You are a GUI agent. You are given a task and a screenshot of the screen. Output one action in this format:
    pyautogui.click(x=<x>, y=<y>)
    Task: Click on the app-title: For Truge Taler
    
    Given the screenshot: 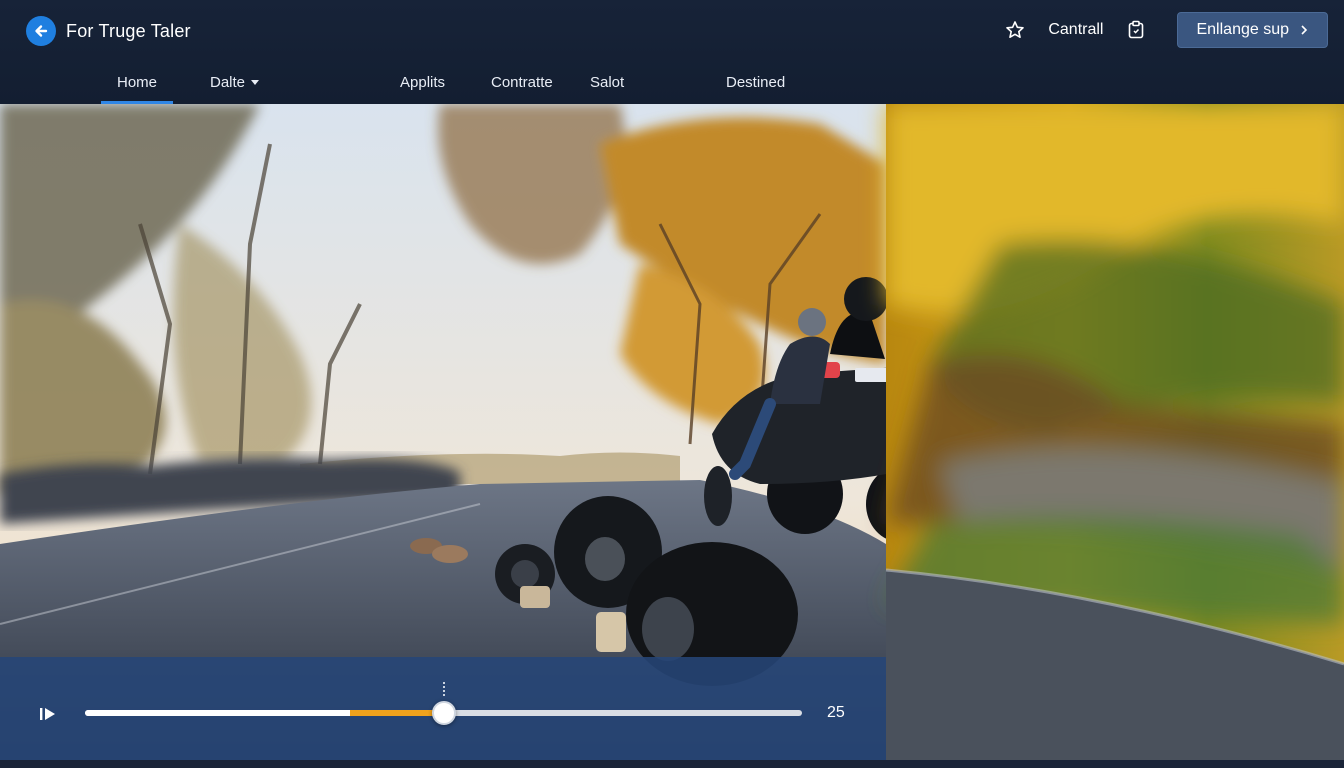 What is the action you would take?
    pyautogui.click(x=128, y=30)
    